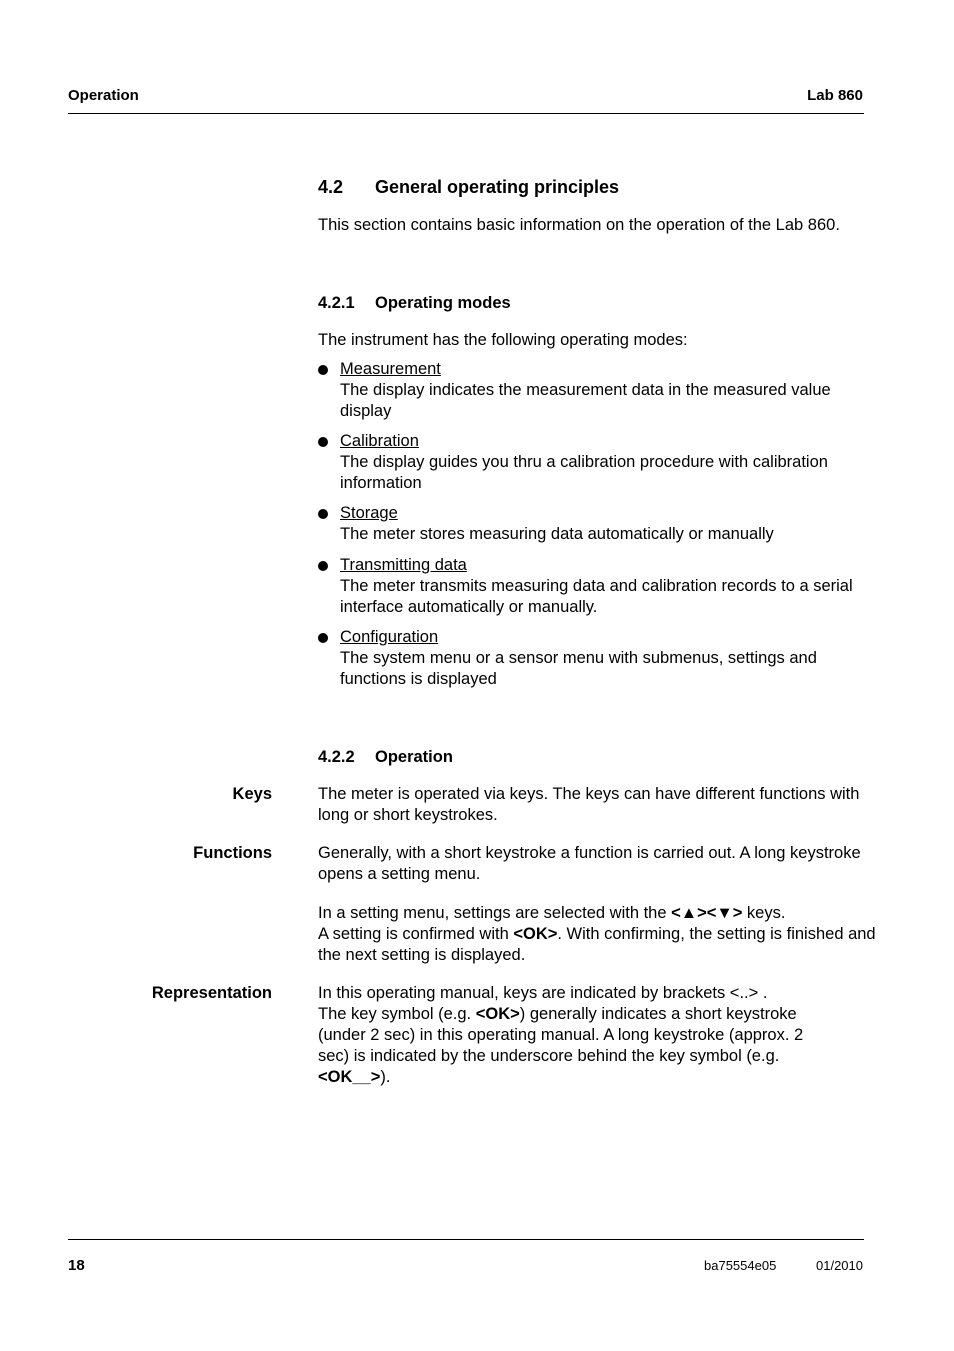  I want to click on text-span: A setting is confirmed with, so click(416, 934).